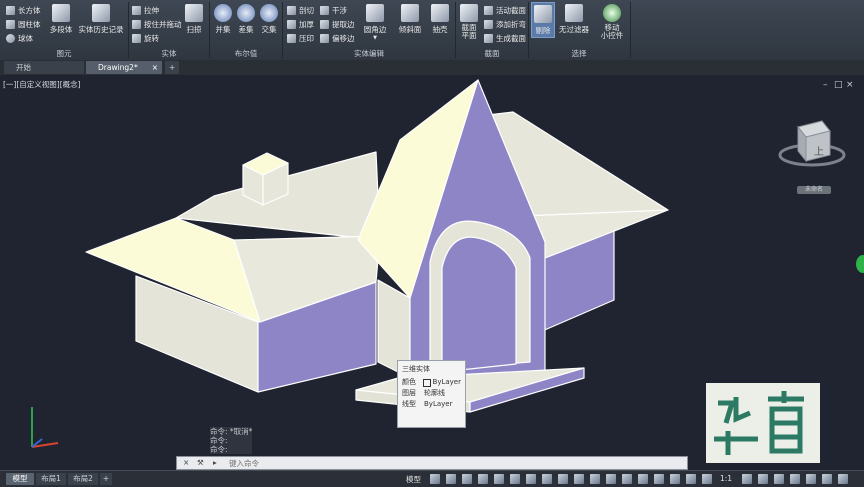  Describe the element at coordinates (432, 68) in the screenshot. I see `file-tab-bar: 开始 Drawing2* × +` at that location.